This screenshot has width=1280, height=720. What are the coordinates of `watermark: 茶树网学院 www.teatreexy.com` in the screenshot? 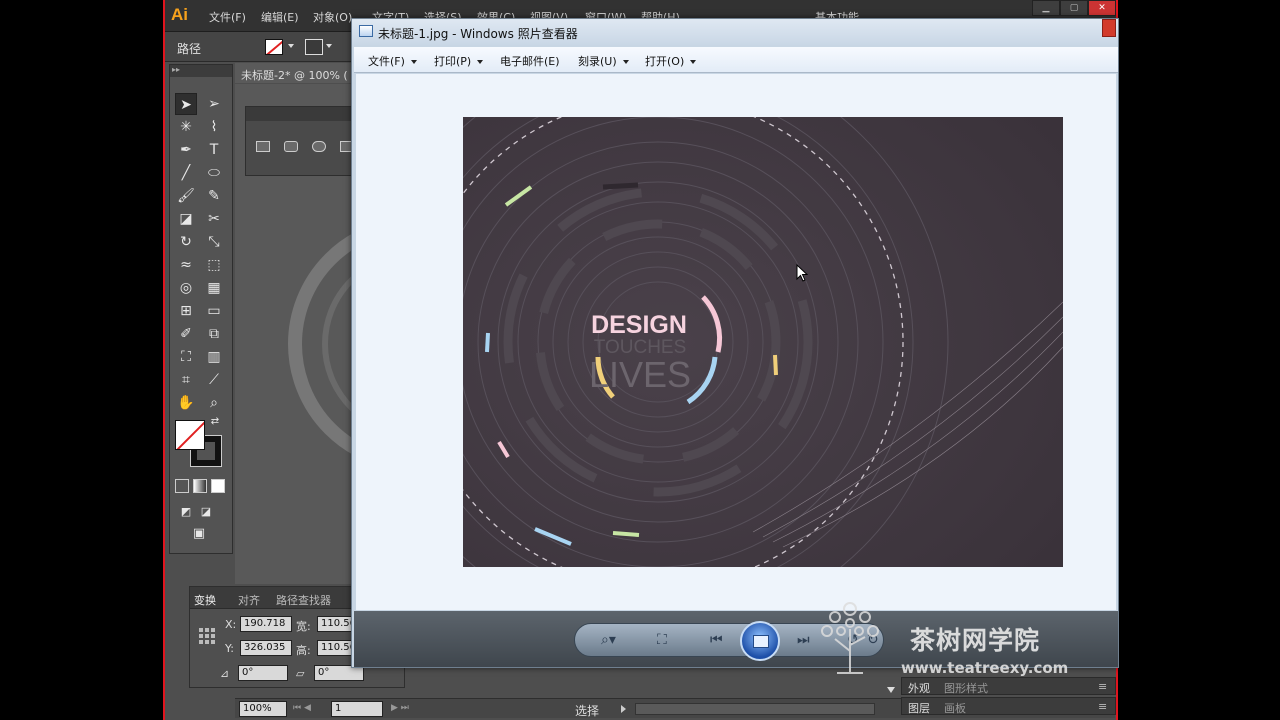 It's located at (942, 637).